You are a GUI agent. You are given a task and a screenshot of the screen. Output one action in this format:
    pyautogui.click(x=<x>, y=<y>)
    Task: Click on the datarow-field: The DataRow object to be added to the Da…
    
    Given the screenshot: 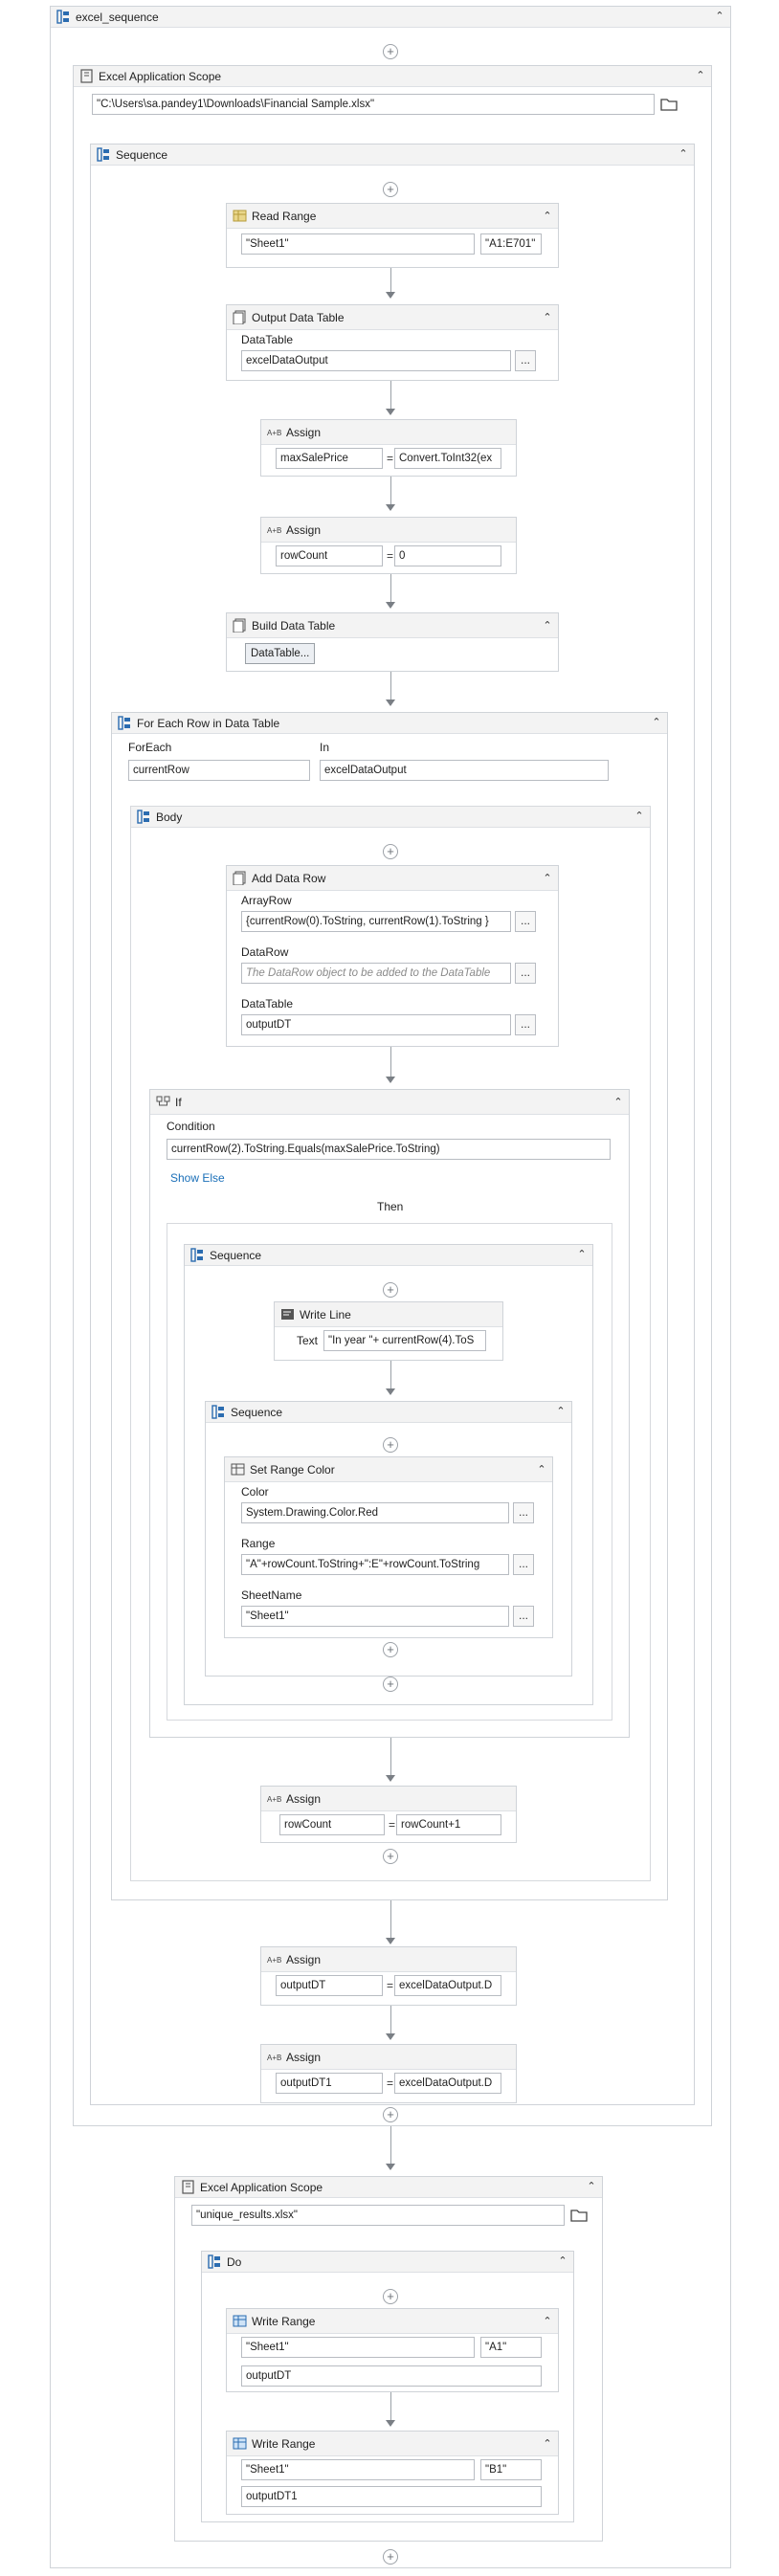 What is the action you would take?
    pyautogui.click(x=376, y=973)
    